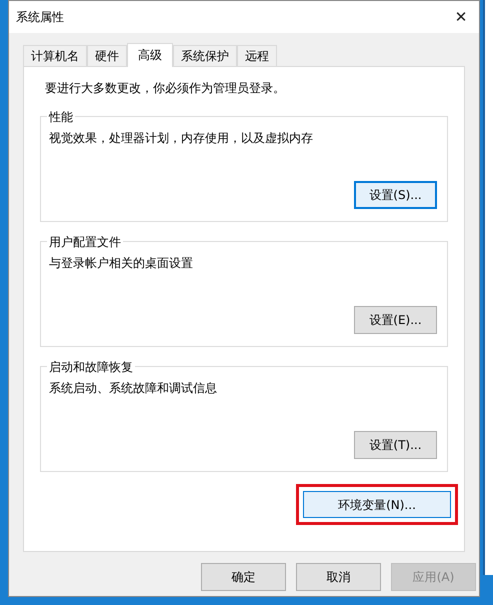 This screenshot has width=493, height=605. What do you see at coordinates (257, 55) in the screenshot?
I see `tab: 远程` at bounding box center [257, 55].